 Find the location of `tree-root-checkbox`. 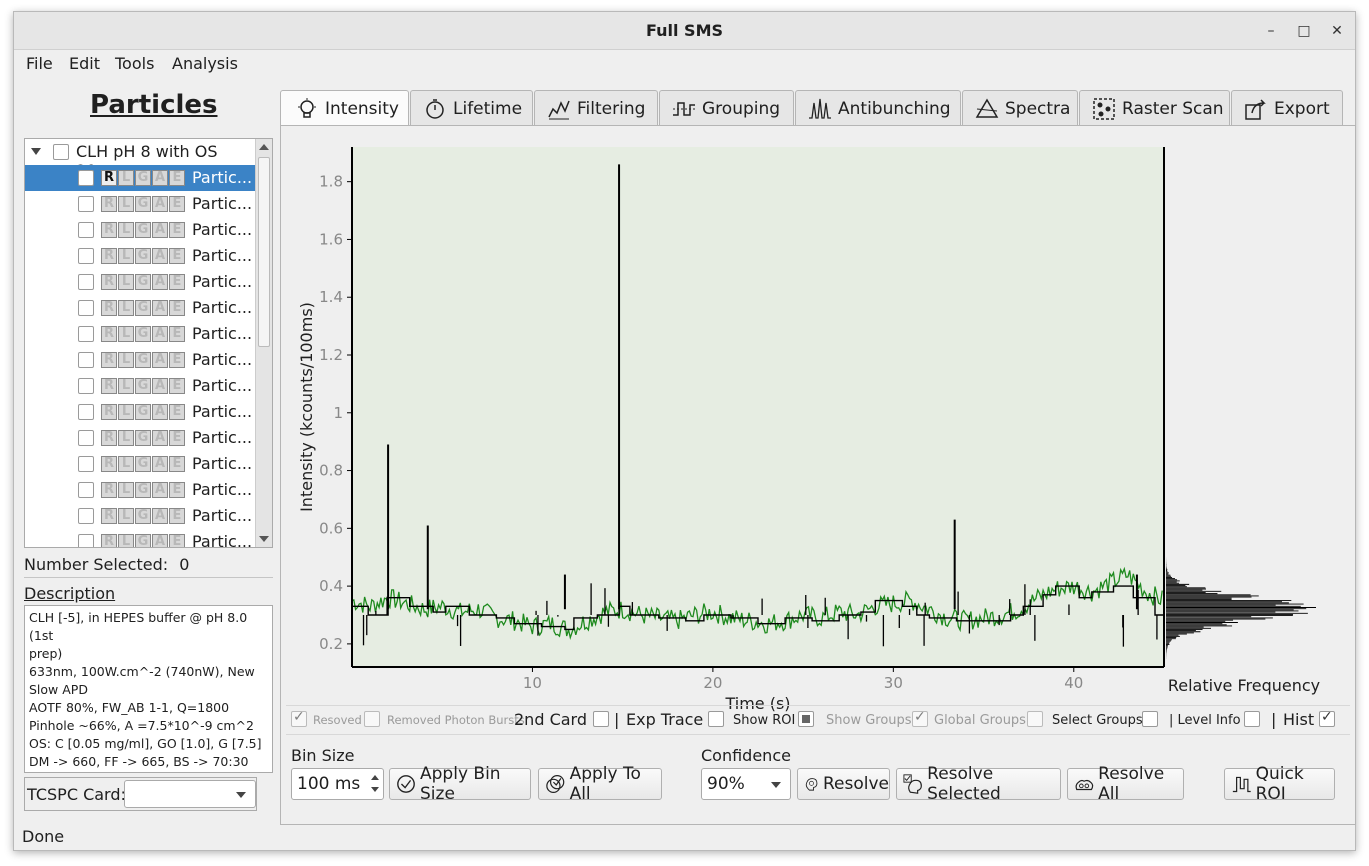

tree-root-checkbox is located at coordinates (61, 152).